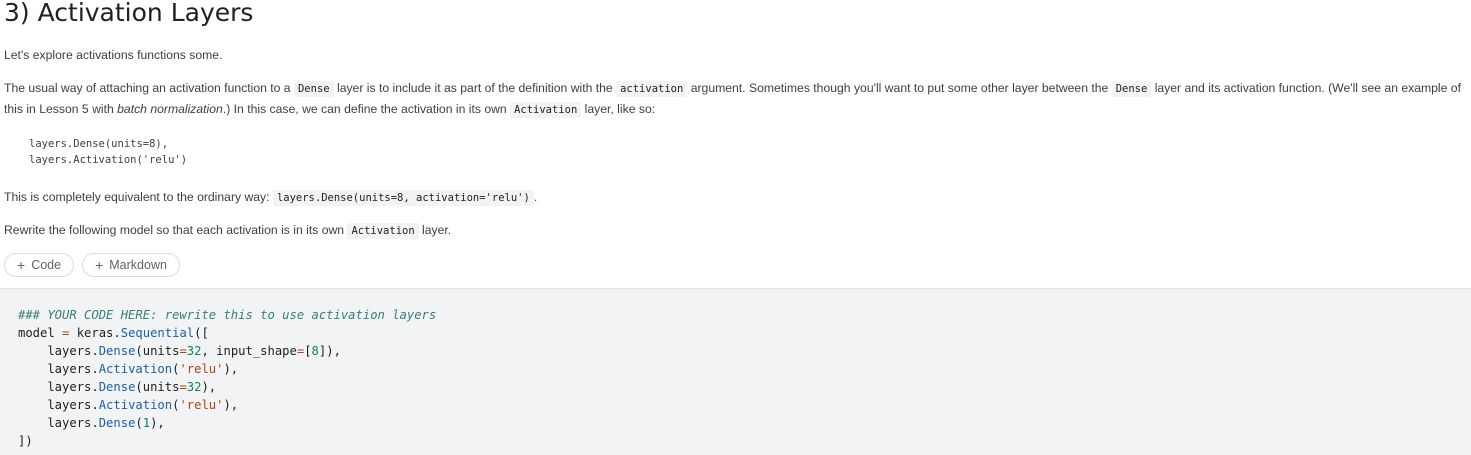  I want to click on code-line: ]), so click(25, 441).